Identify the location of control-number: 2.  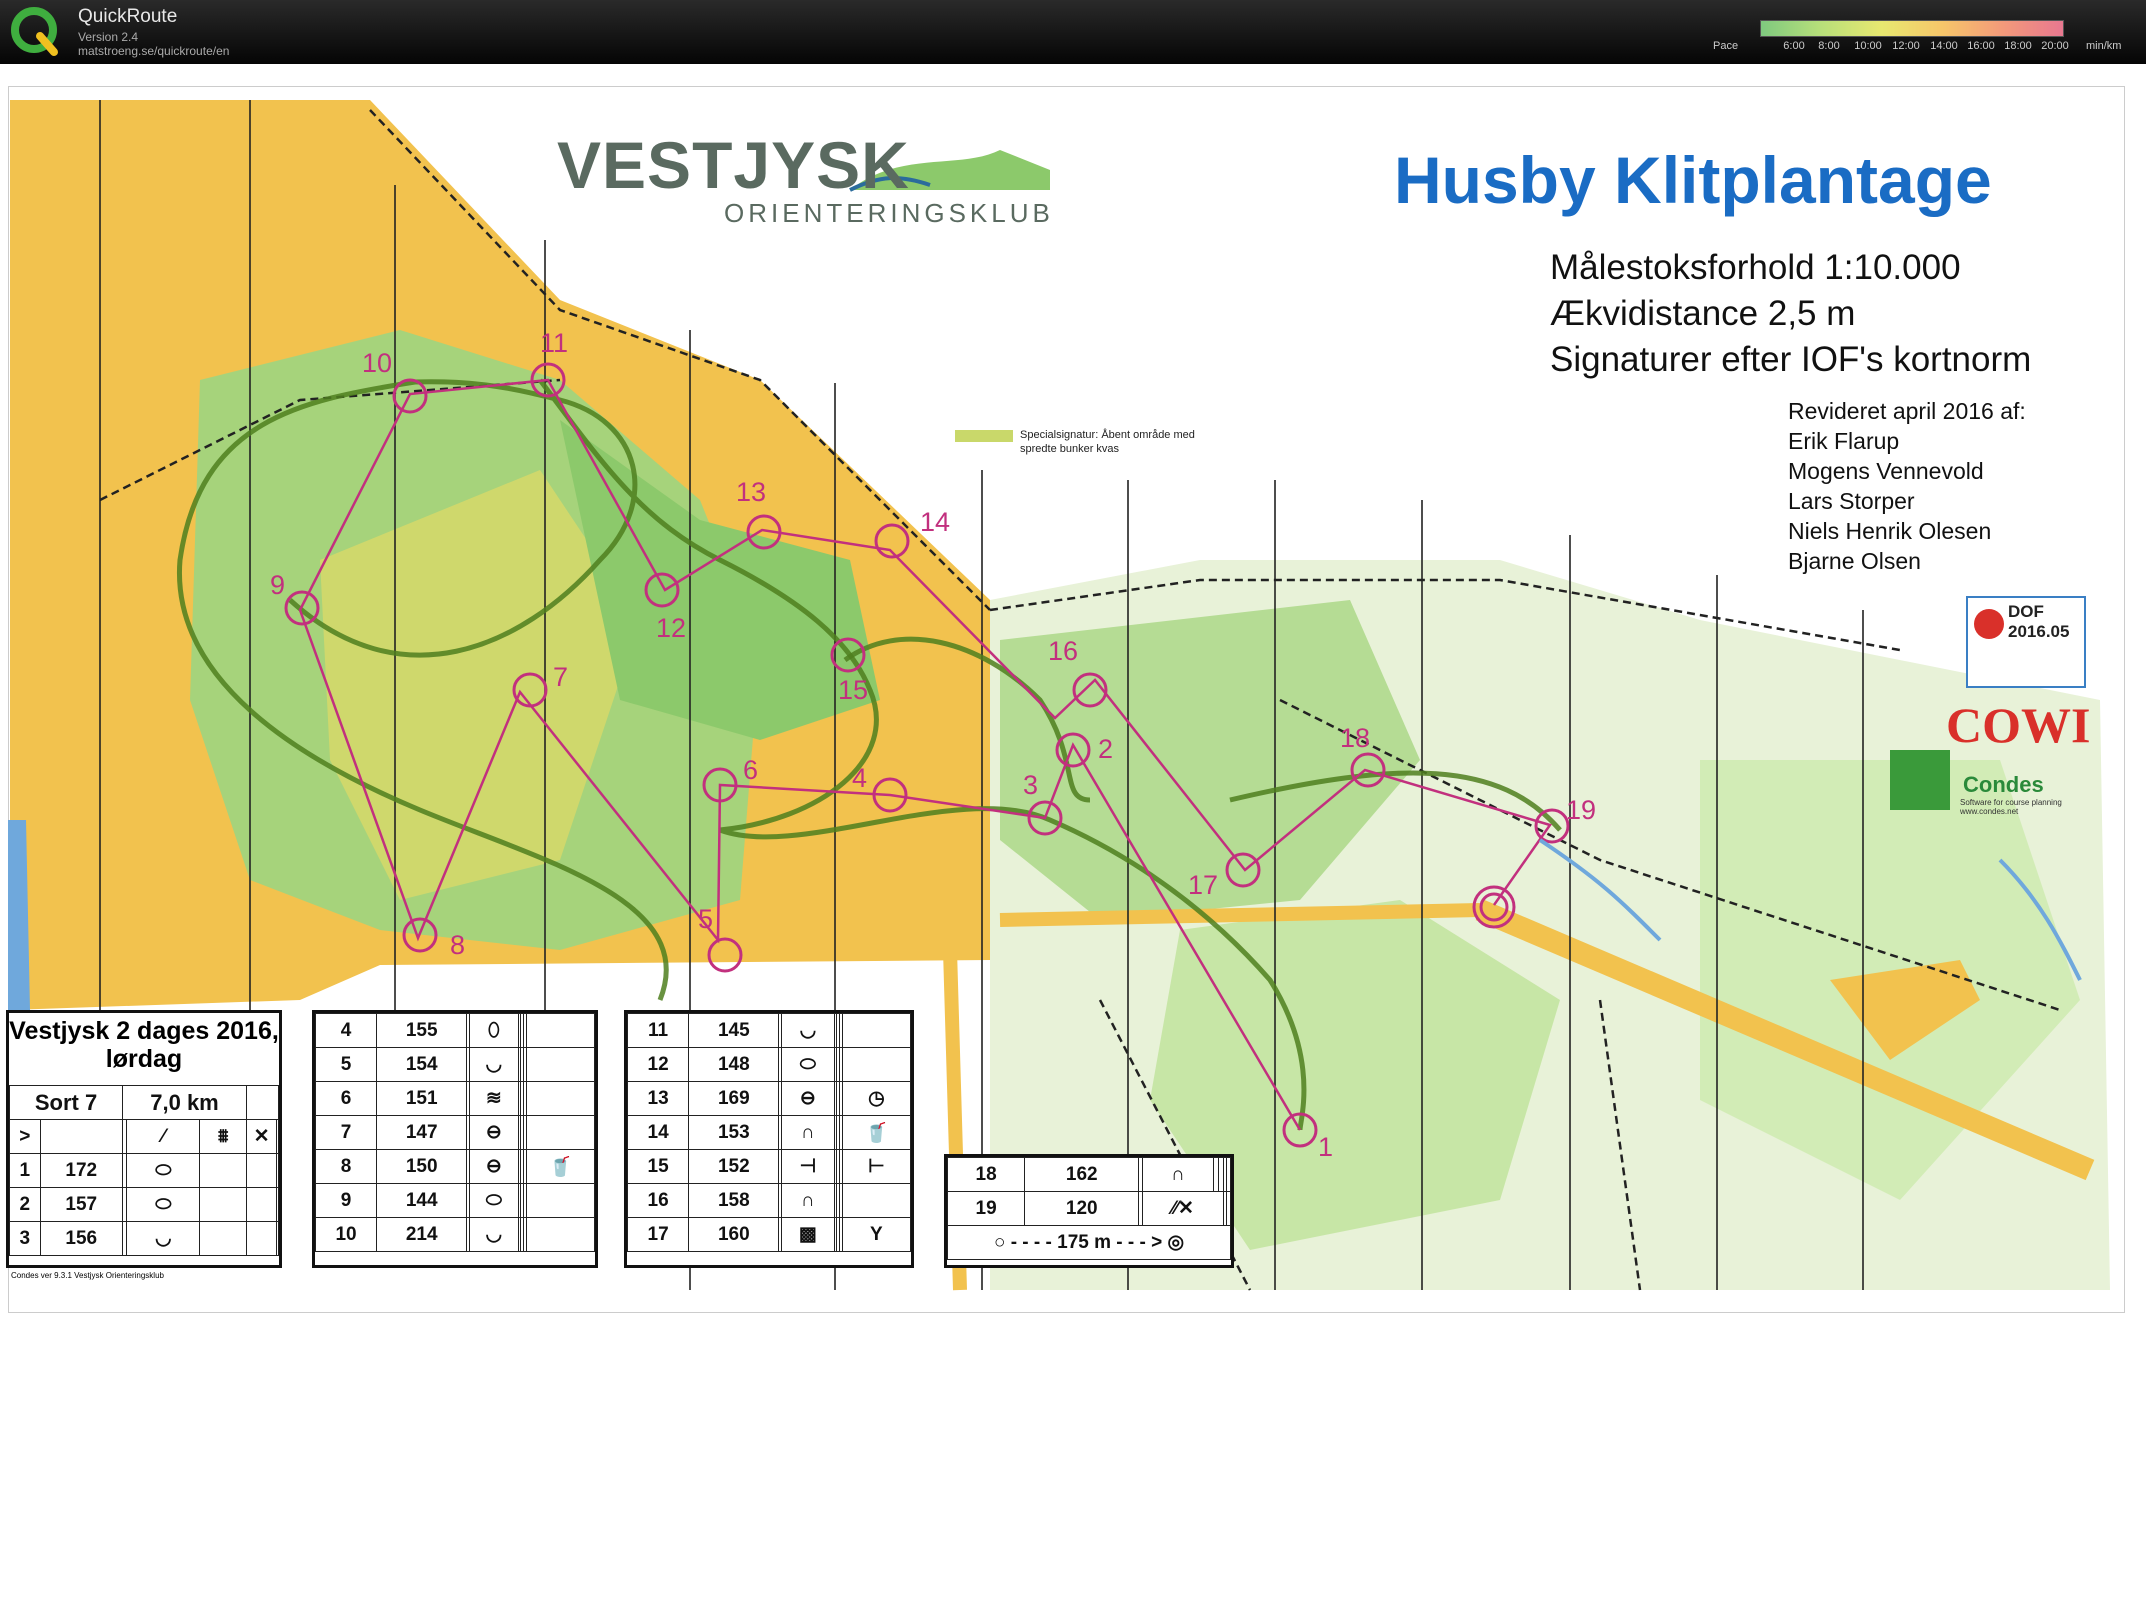
(1106, 749).